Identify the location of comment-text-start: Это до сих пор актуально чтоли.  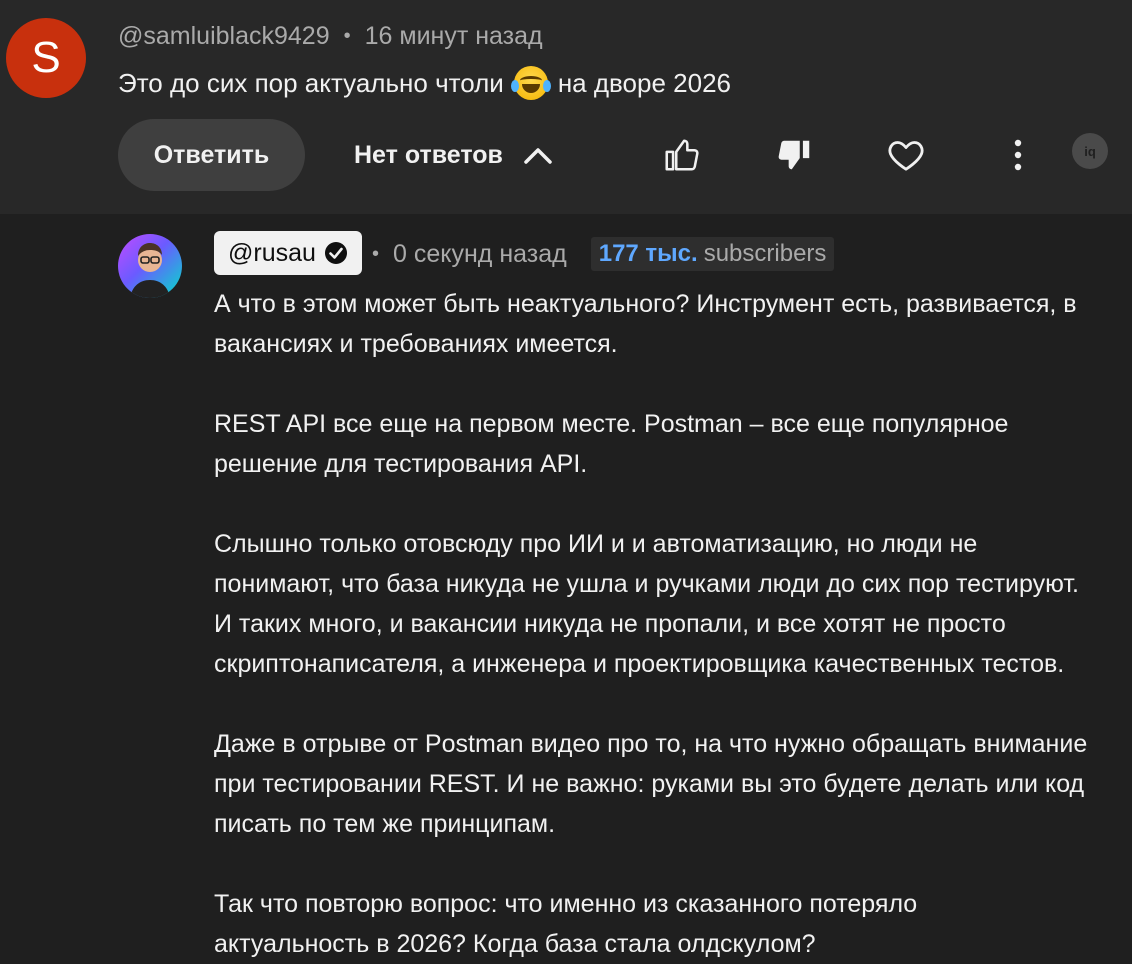
(311, 82).